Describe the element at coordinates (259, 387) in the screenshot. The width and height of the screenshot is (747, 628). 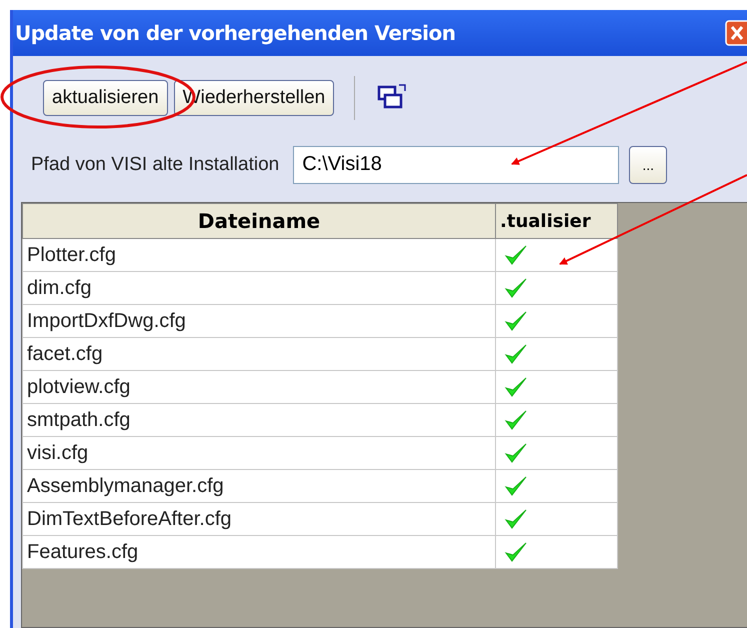
I see `table-cell: plotview.cfg` at that location.